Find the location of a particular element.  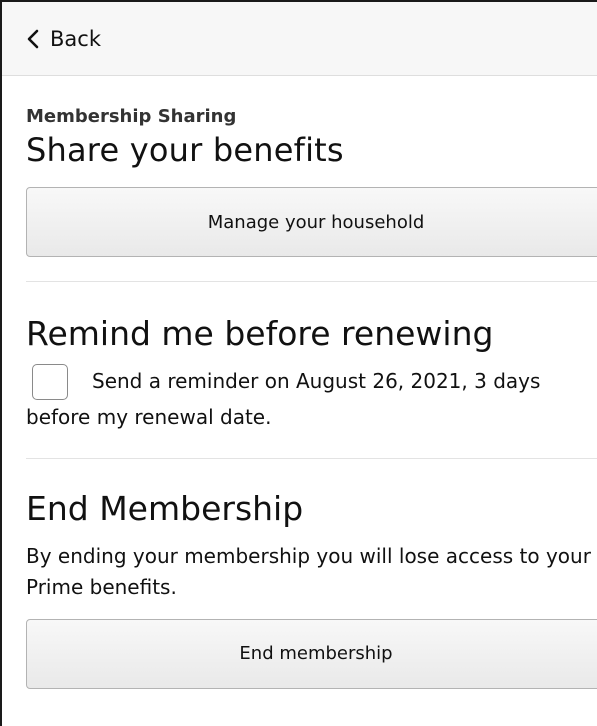

end-membership-button: End membership is located at coordinates (311, 653).